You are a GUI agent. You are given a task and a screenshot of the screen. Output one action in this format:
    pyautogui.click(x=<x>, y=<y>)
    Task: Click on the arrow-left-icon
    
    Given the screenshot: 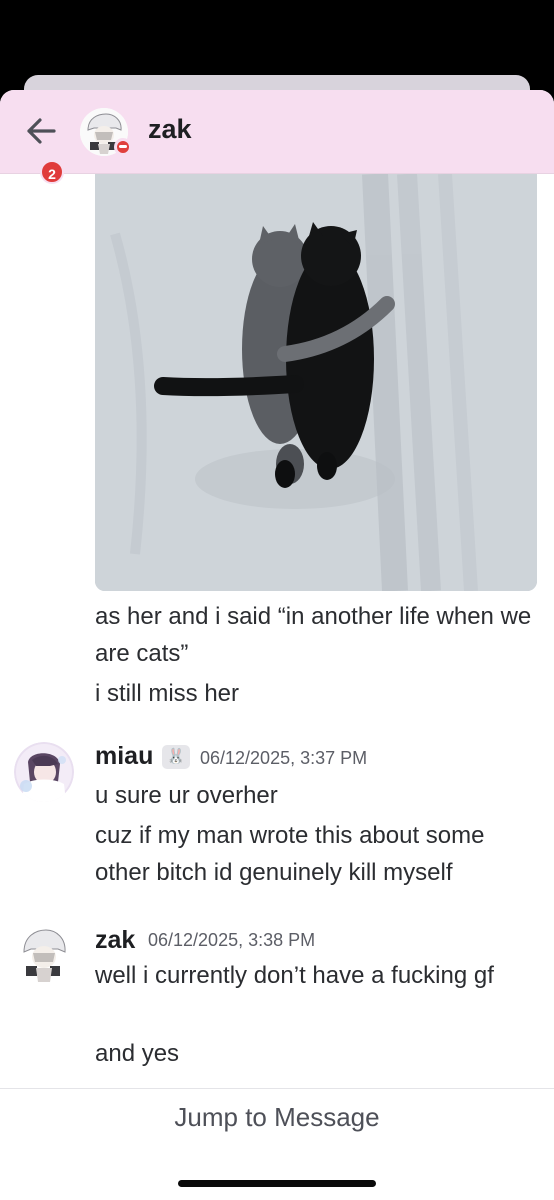 What is the action you would take?
    pyautogui.click(x=41, y=131)
    